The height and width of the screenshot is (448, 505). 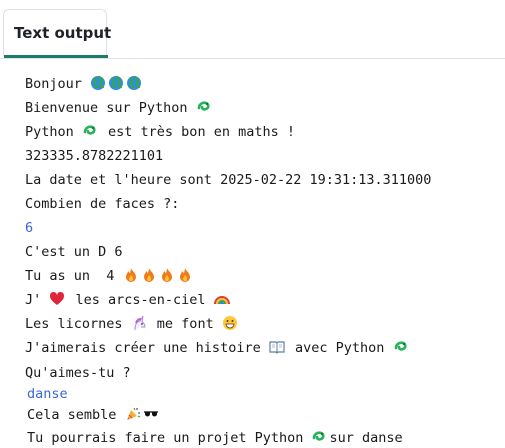 I want to click on line-text: Combien de faces ?:, so click(x=102, y=204).